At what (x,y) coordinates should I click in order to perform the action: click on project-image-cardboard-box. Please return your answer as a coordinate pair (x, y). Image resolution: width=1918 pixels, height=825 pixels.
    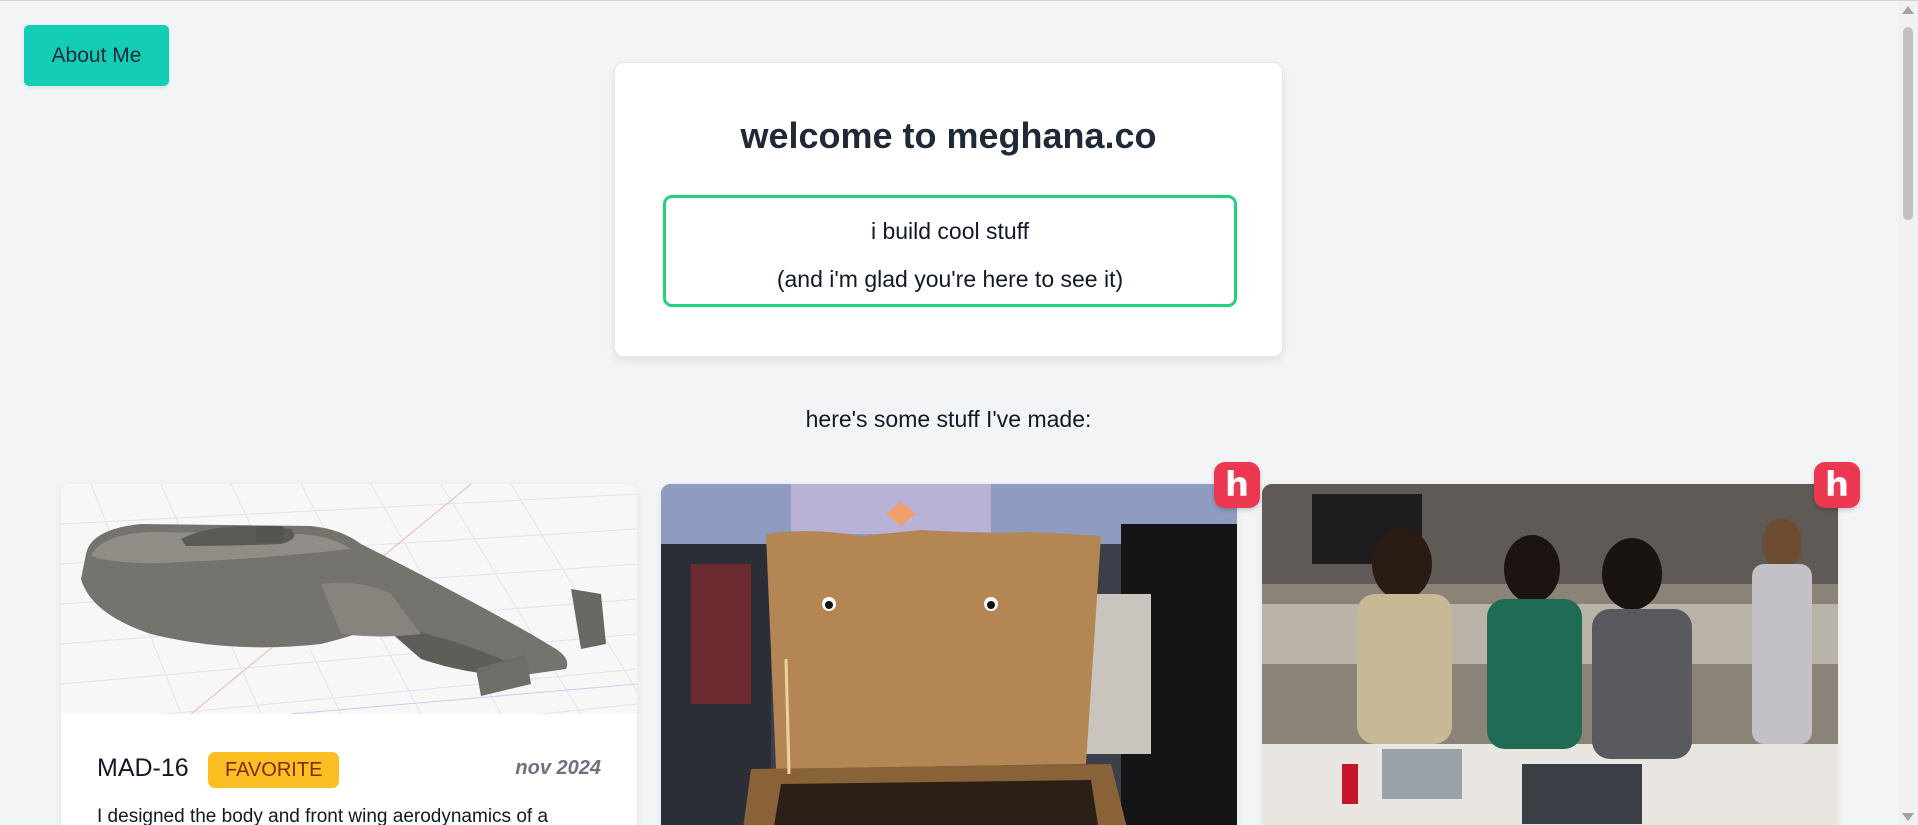
    Looking at the image, I should click on (949, 654).